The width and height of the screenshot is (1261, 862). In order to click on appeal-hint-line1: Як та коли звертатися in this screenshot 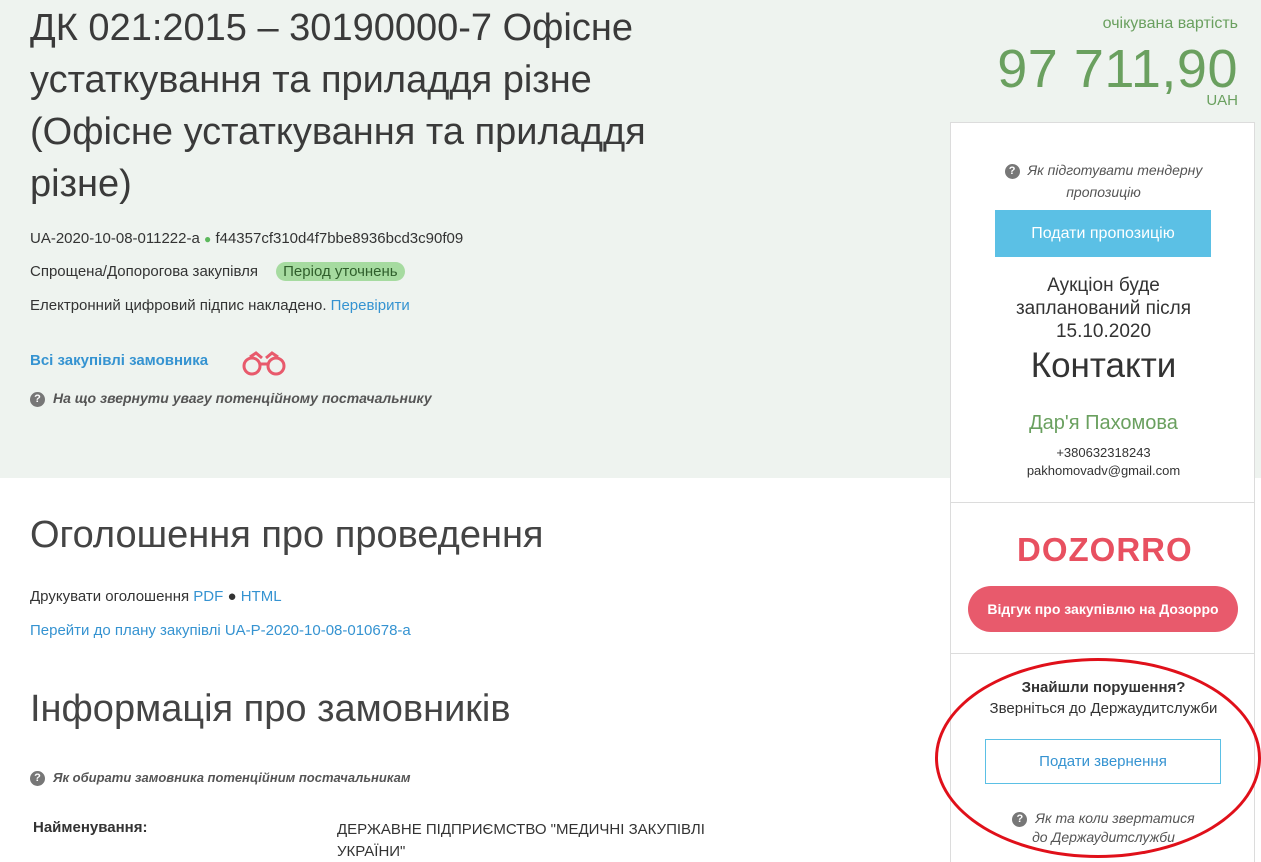, I will do `click(1115, 818)`.